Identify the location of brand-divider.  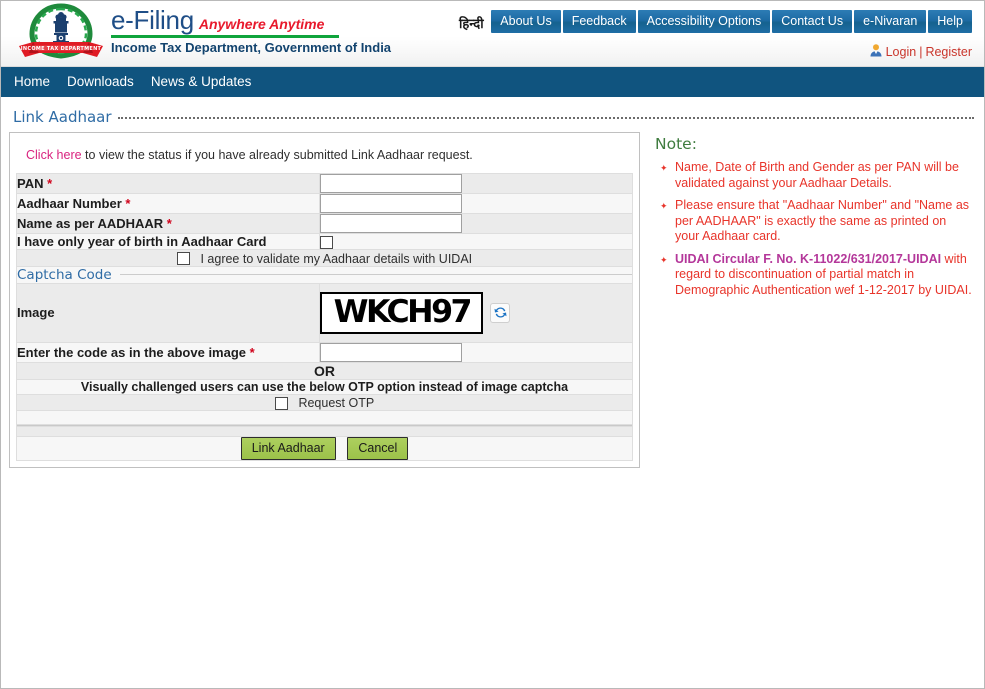
(225, 36).